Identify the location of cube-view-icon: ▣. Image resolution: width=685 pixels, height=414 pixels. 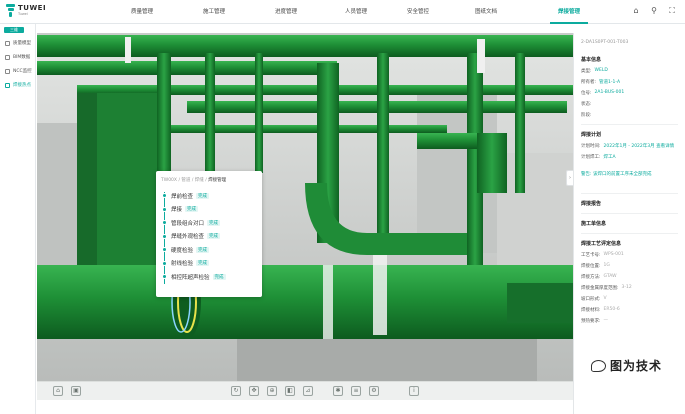
(76, 391).